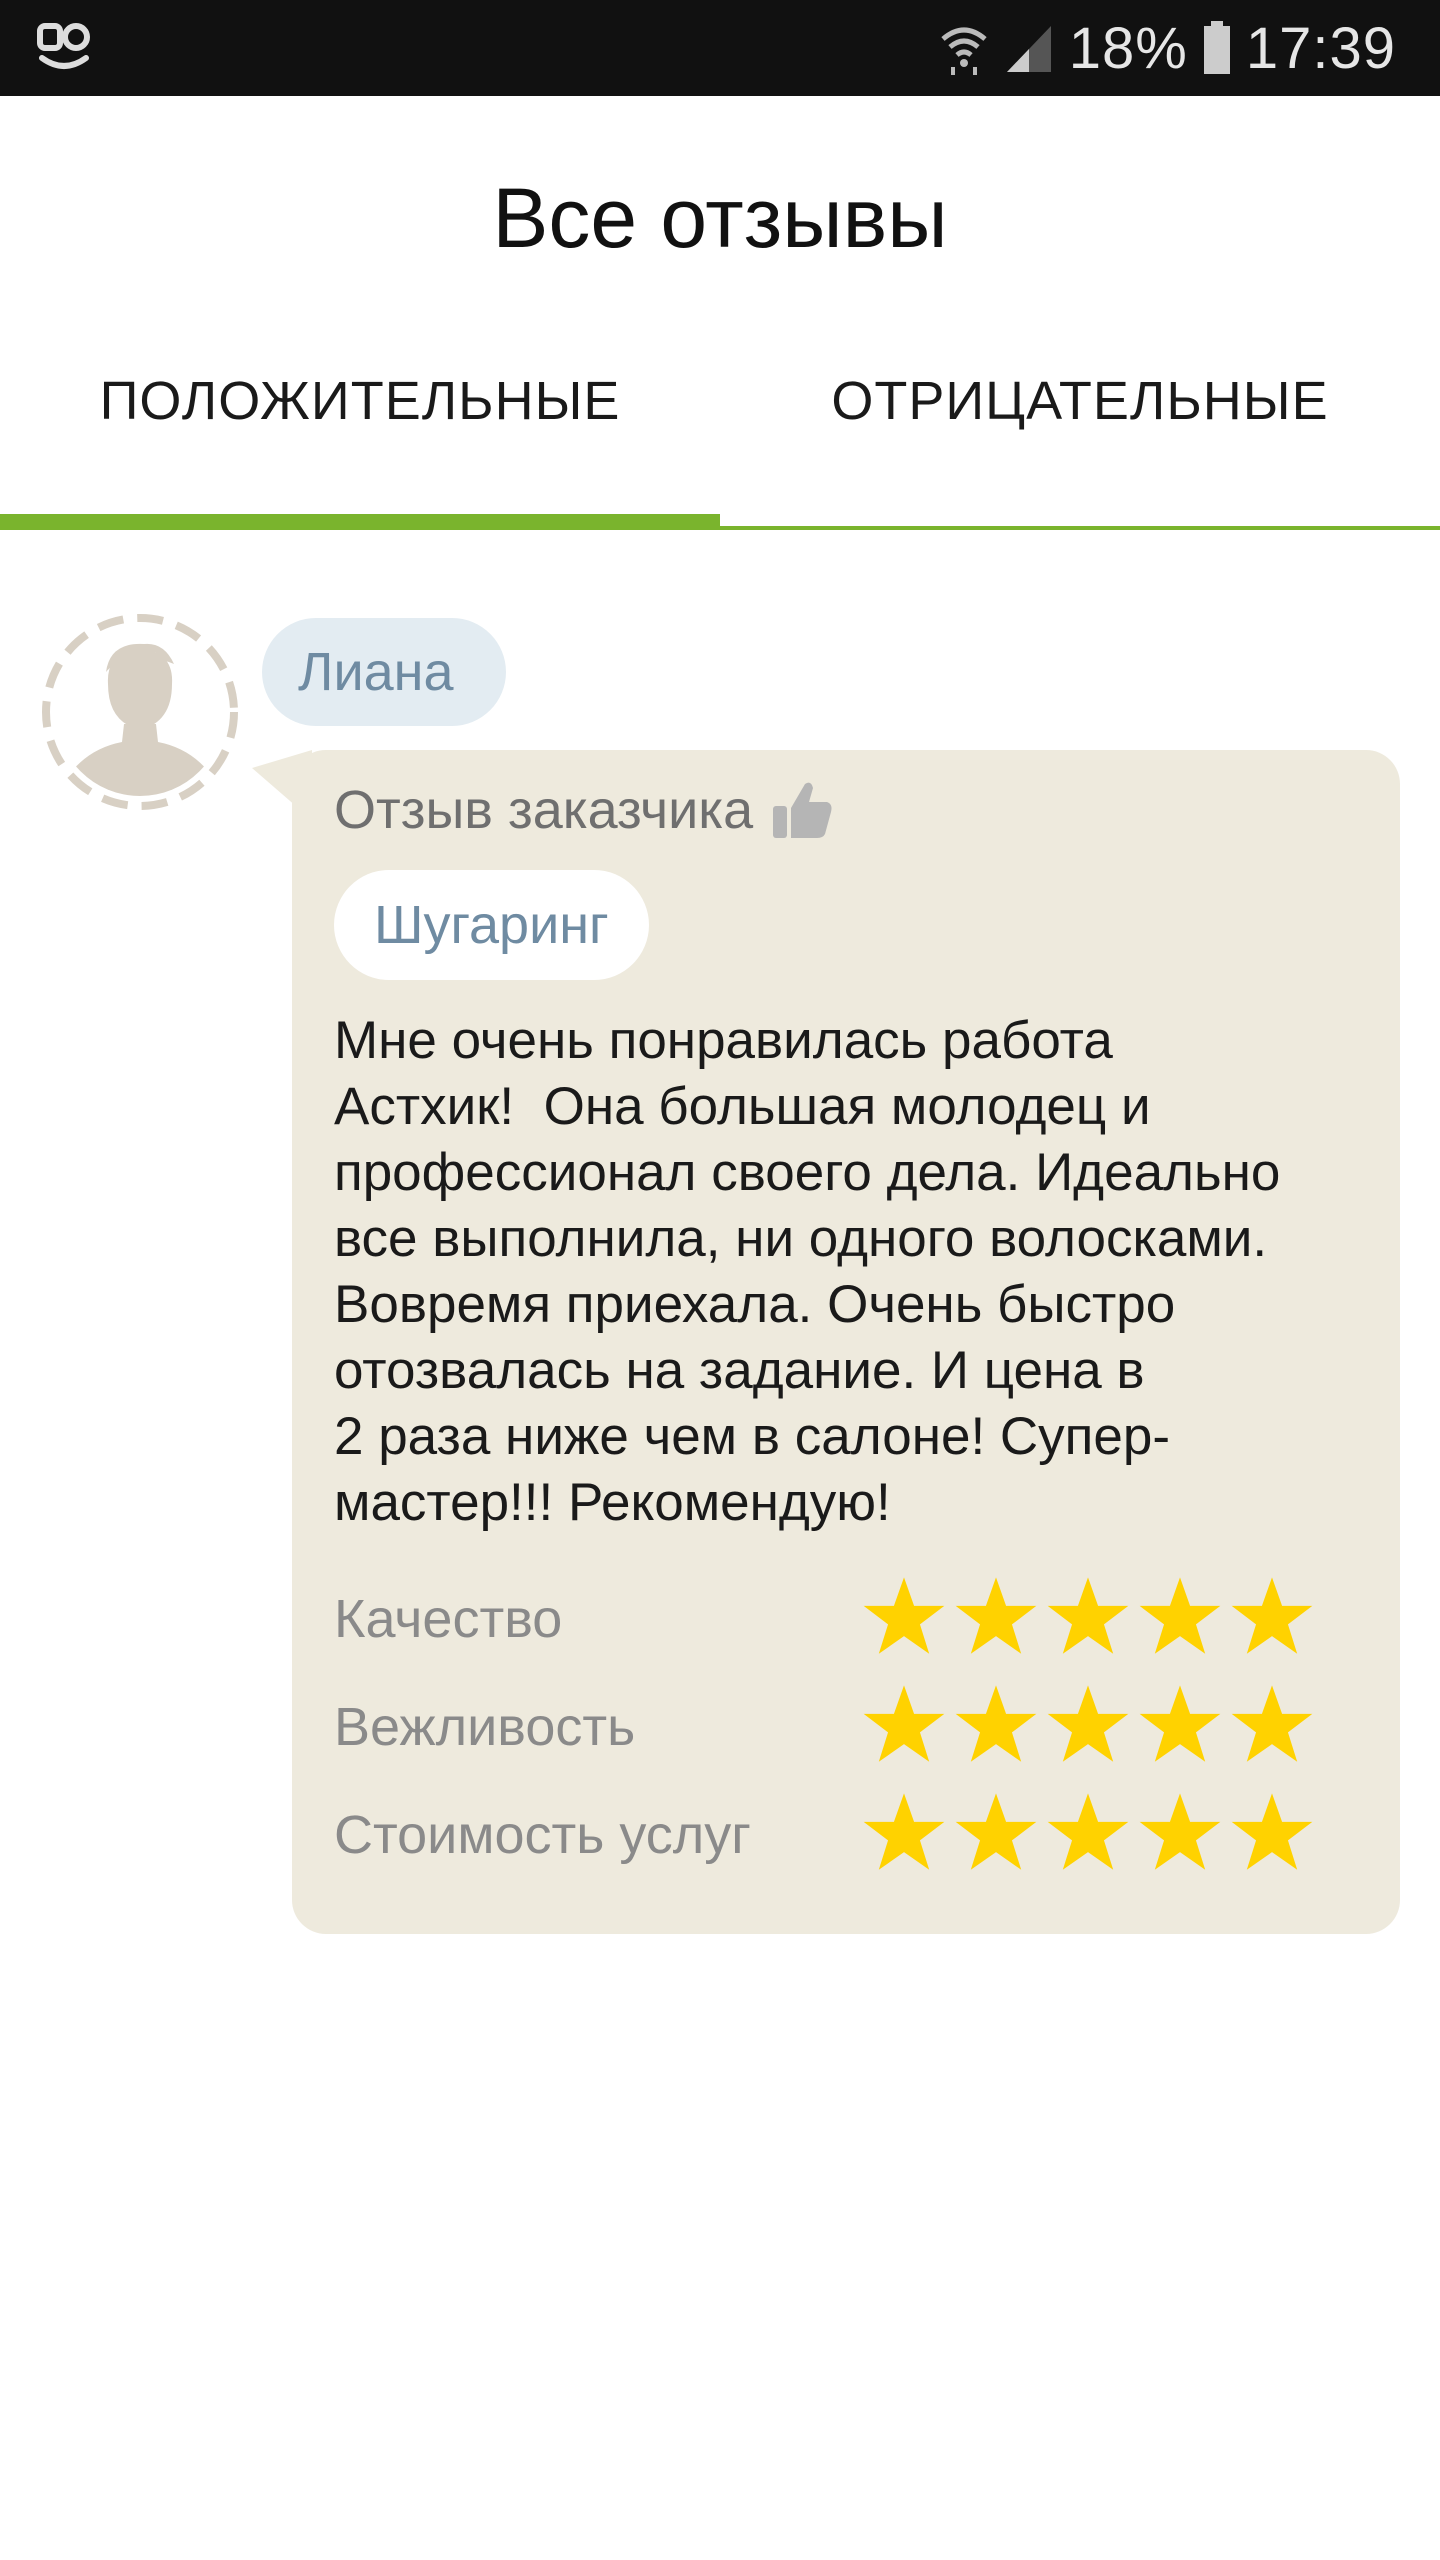 This screenshot has height=2560, width=1440. What do you see at coordinates (1128, 48) in the screenshot?
I see `battery-percent: 18%` at bounding box center [1128, 48].